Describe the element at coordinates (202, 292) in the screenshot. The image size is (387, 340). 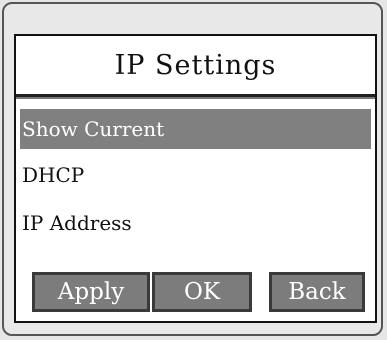
I see `ok-button: OK` at that location.